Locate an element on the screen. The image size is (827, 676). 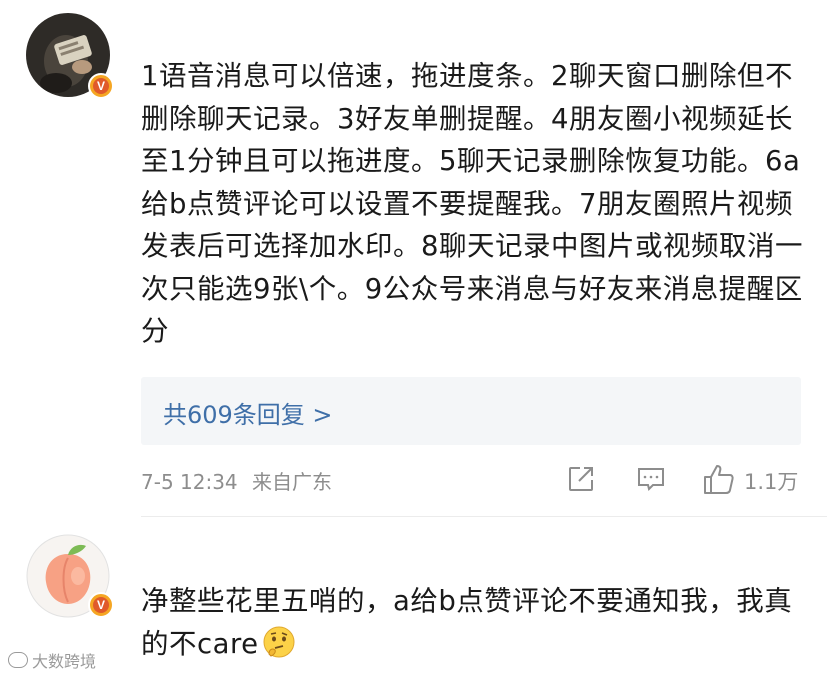
view-replies-link: 共609条回复 > is located at coordinates (248, 412).